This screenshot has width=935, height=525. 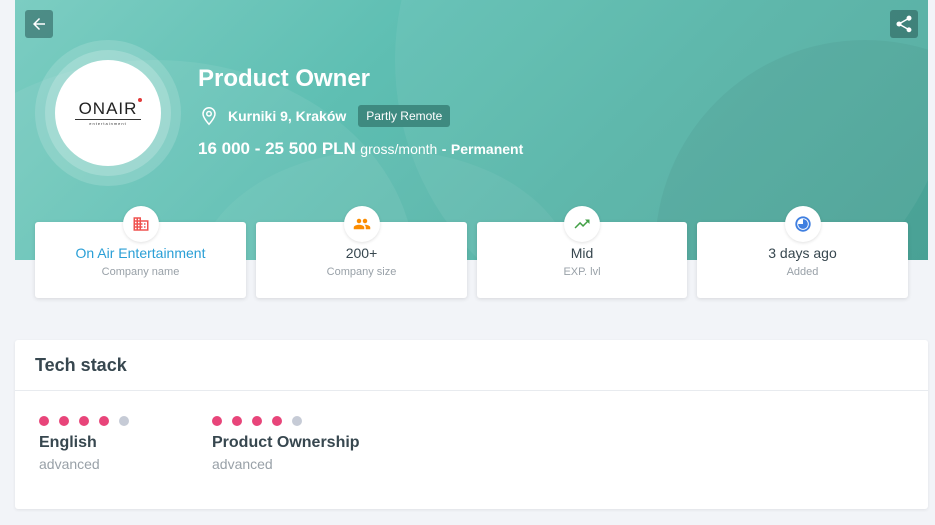 What do you see at coordinates (140, 272) in the screenshot?
I see `company-name-label: Company name` at bounding box center [140, 272].